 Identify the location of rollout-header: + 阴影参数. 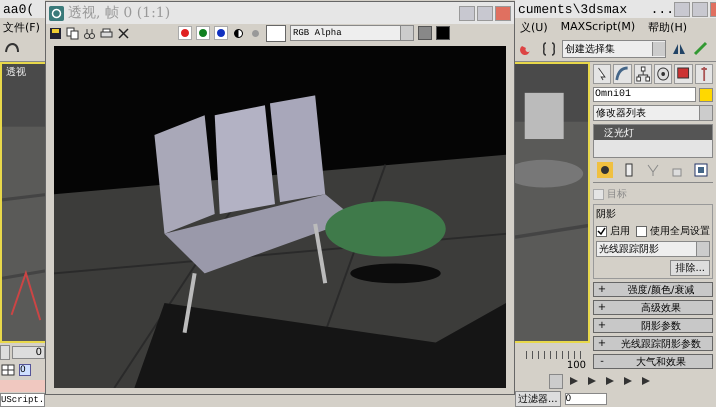
(653, 325).